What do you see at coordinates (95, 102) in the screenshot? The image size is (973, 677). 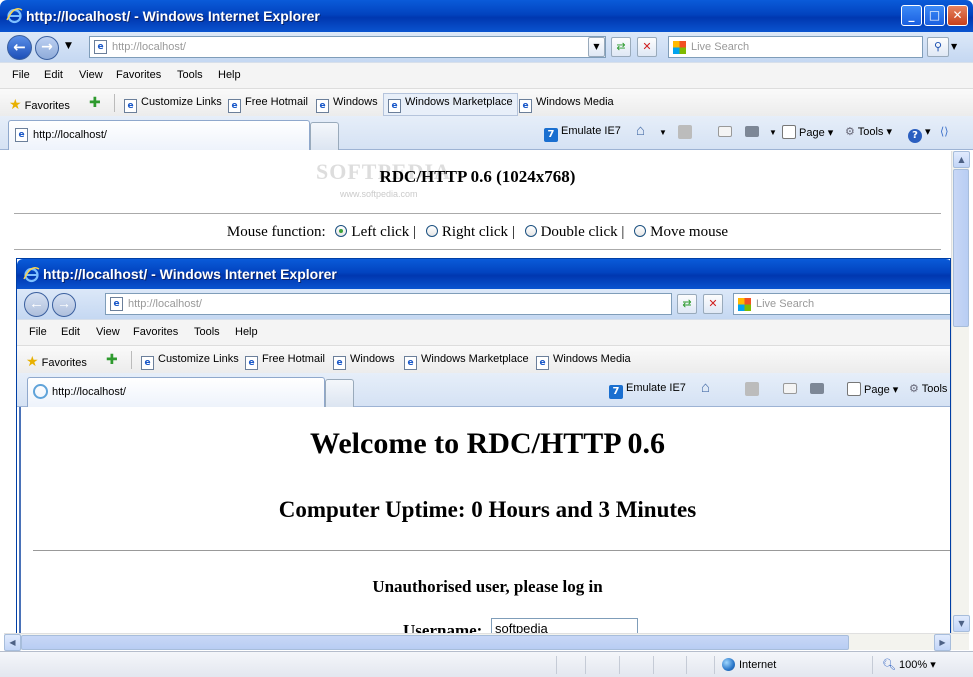 I see `add-favorite-icon: ✚` at bounding box center [95, 102].